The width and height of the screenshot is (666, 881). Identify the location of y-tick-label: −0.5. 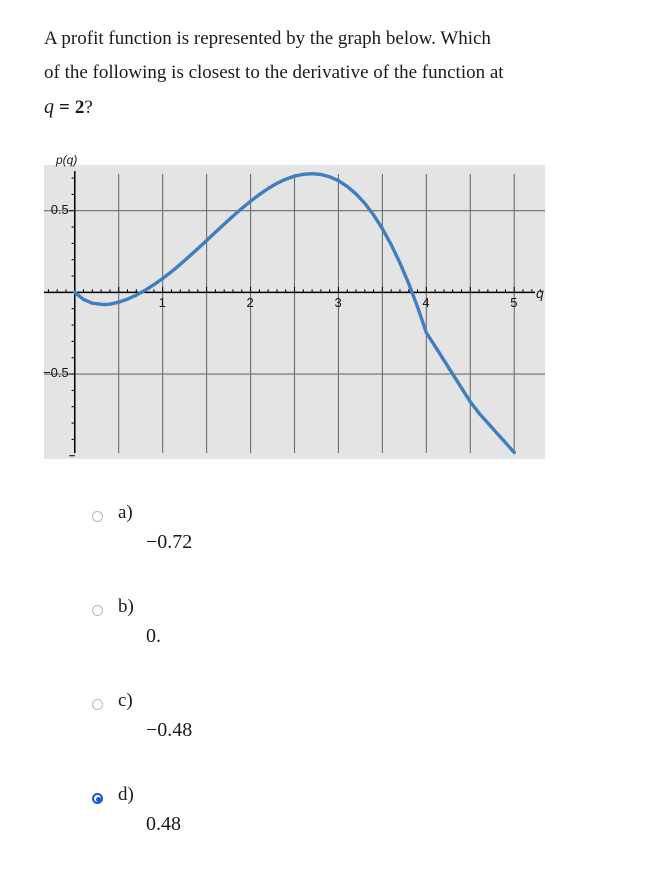
(56, 373).